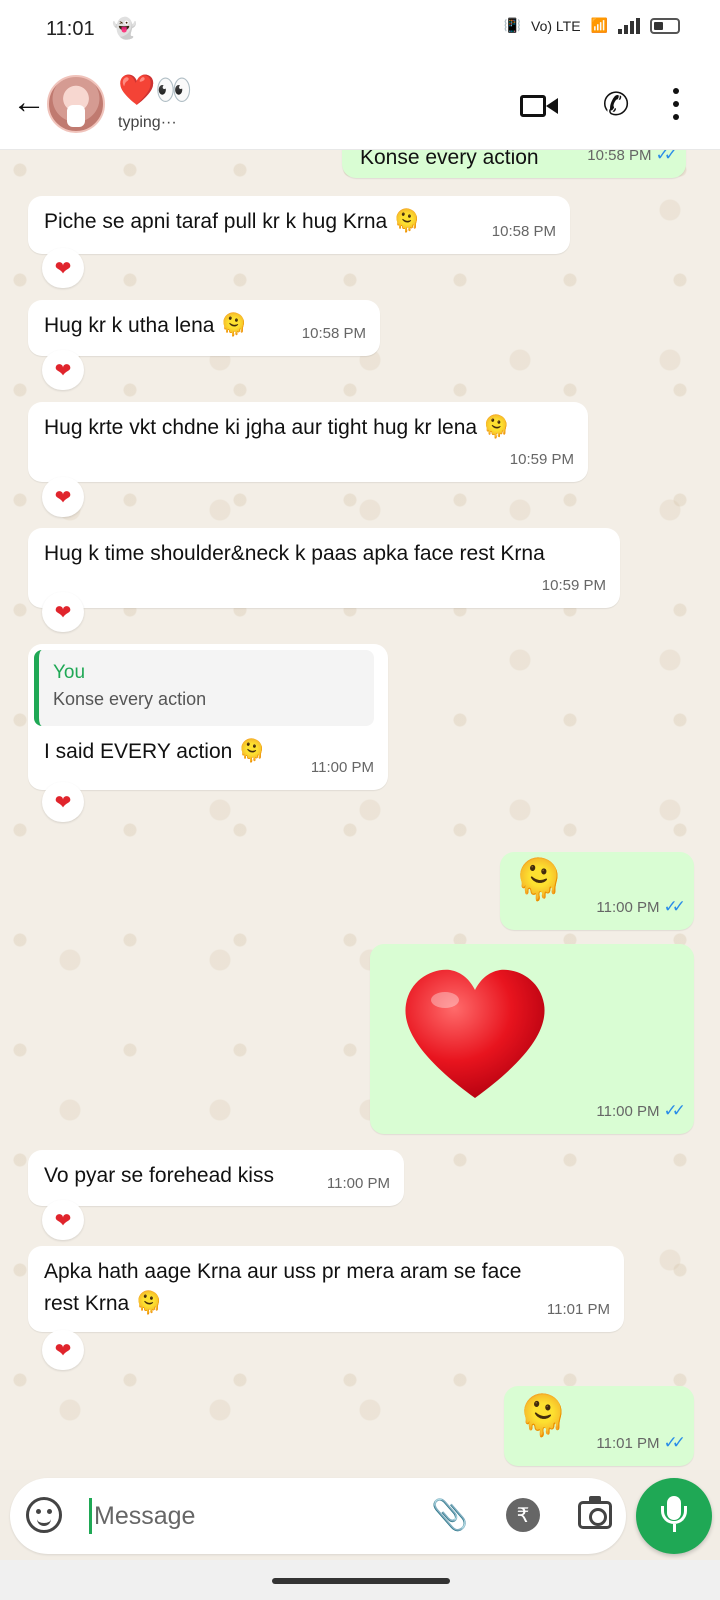 The image size is (720, 1600). What do you see at coordinates (475, 1033) in the screenshot?
I see `heart-emoji-icon` at bounding box center [475, 1033].